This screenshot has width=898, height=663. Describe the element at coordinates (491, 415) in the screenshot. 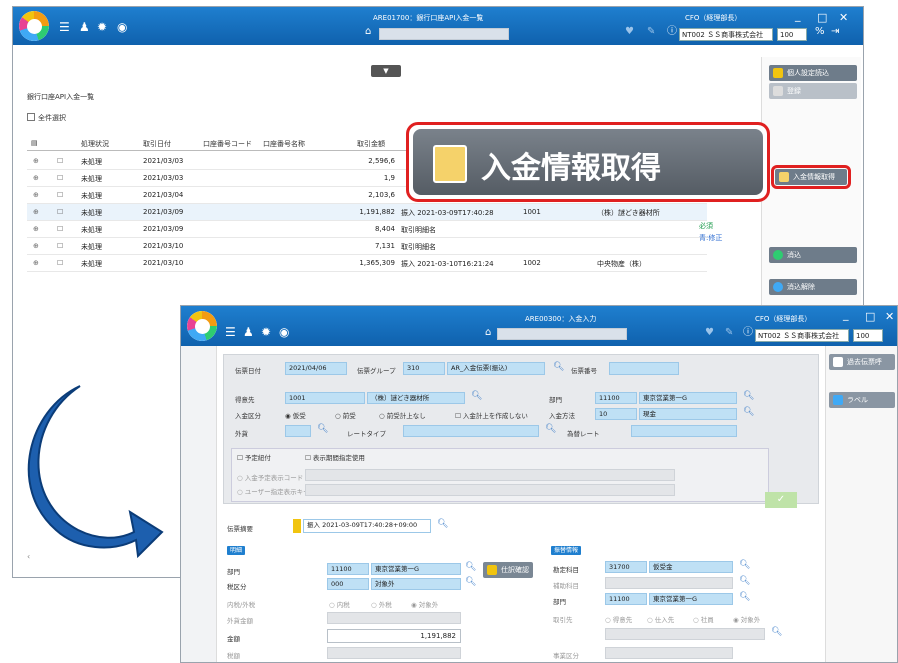

I see `no-credit-checkbox: ☐ 入金計上を作成しない` at that location.